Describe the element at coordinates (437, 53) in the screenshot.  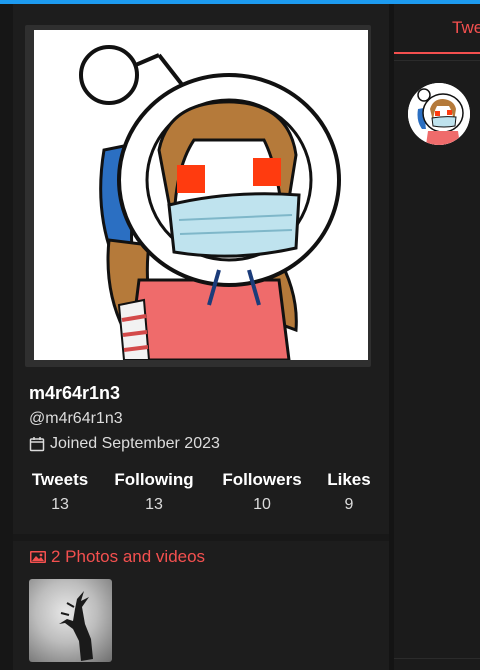
I see `active-tab-indicator` at that location.